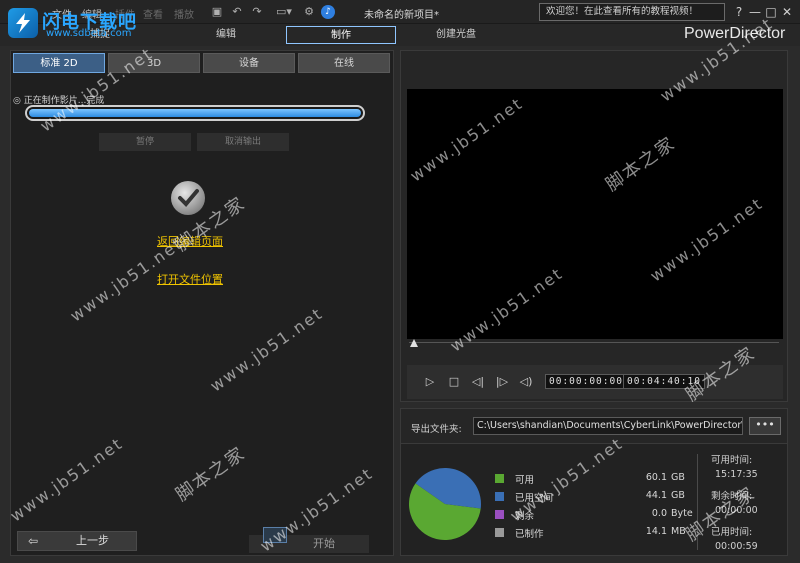 This screenshot has width=800, height=563. What do you see at coordinates (414, 343) in the screenshot?
I see `seek-handle` at bounding box center [414, 343].